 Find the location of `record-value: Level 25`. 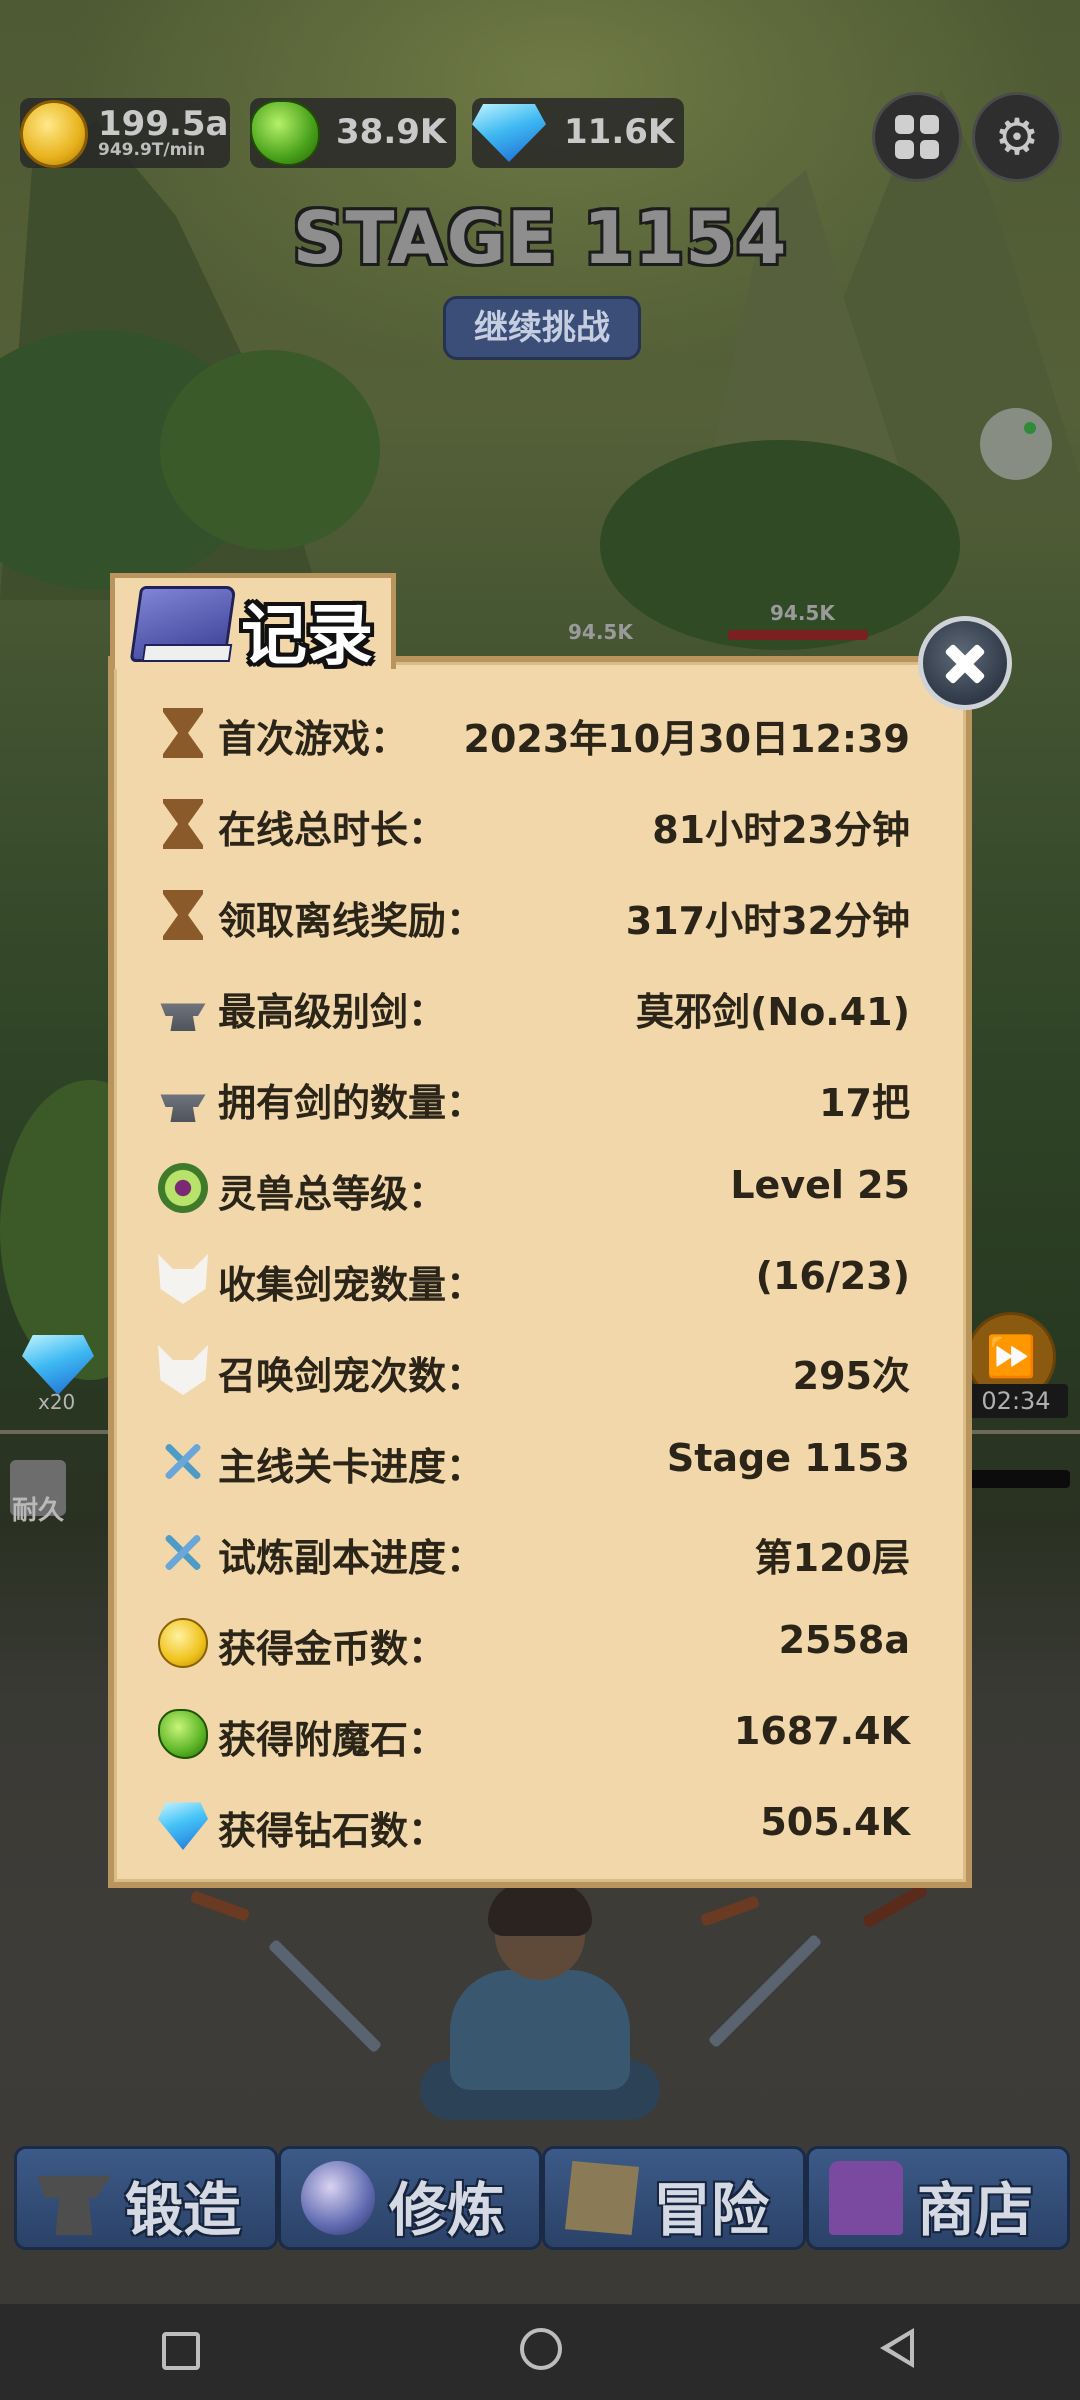

record-value: Level 25 is located at coordinates (820, 1185).